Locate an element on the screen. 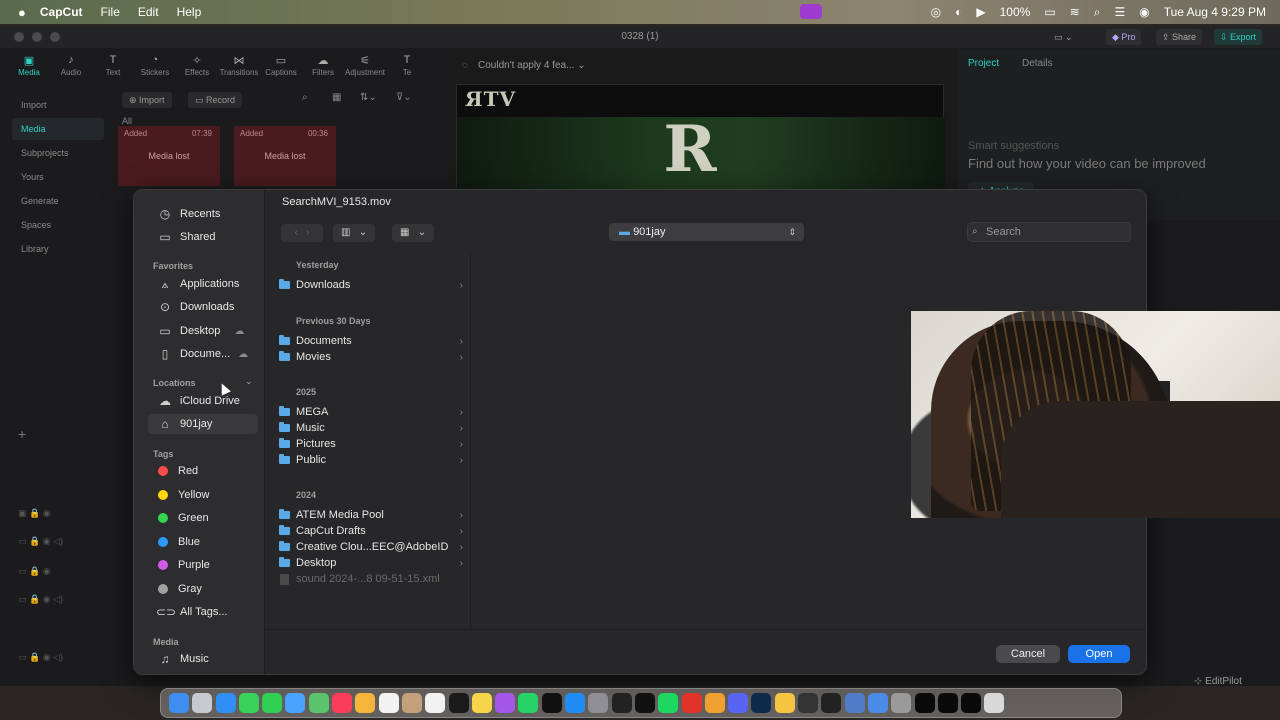 This screenshot has height=720, width=1280. pro-button: ◆ Pro is located at coordinates (1124, 37).